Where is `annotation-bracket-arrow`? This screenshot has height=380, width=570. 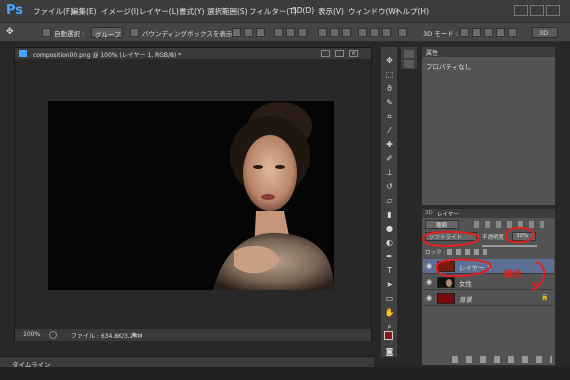
annotation-bracket-arrow is located at coordinates (538, 276).